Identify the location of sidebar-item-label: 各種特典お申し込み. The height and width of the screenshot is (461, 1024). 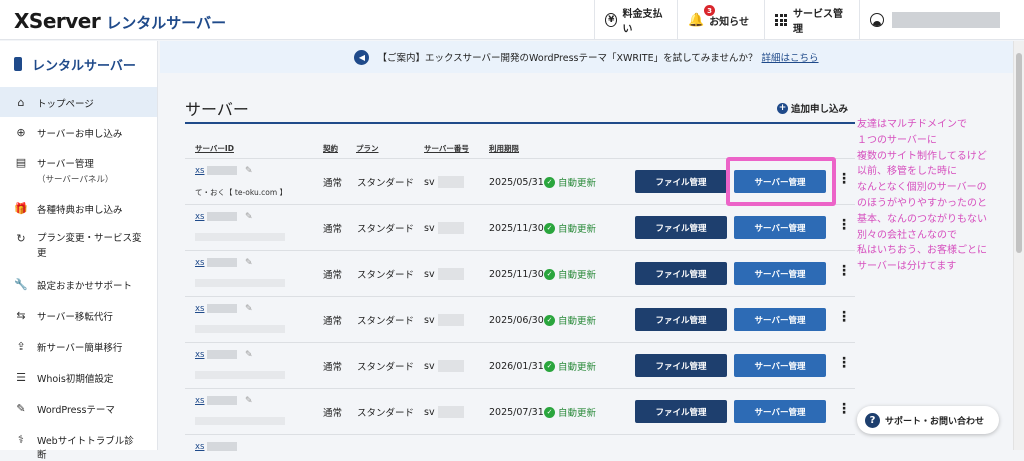
(80, 210).